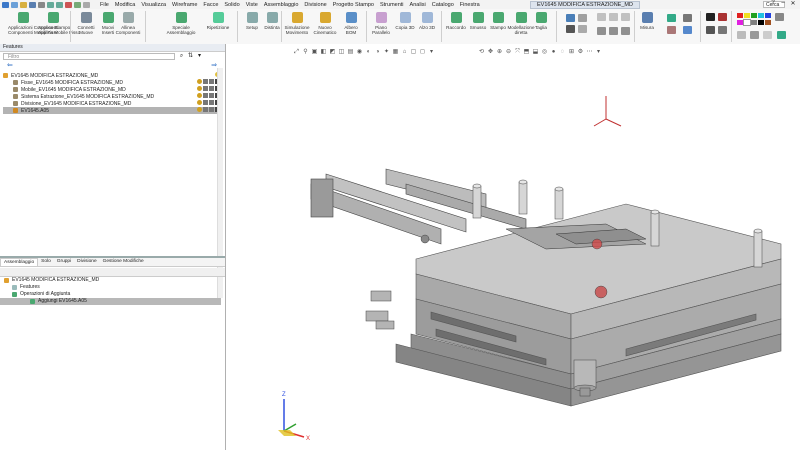  Describe the element at coordinates (59, 23) in the screenshot. I see `ribbon-applica-stampo-button: Applica Stampo Applica Mobile Fisso` at that location.